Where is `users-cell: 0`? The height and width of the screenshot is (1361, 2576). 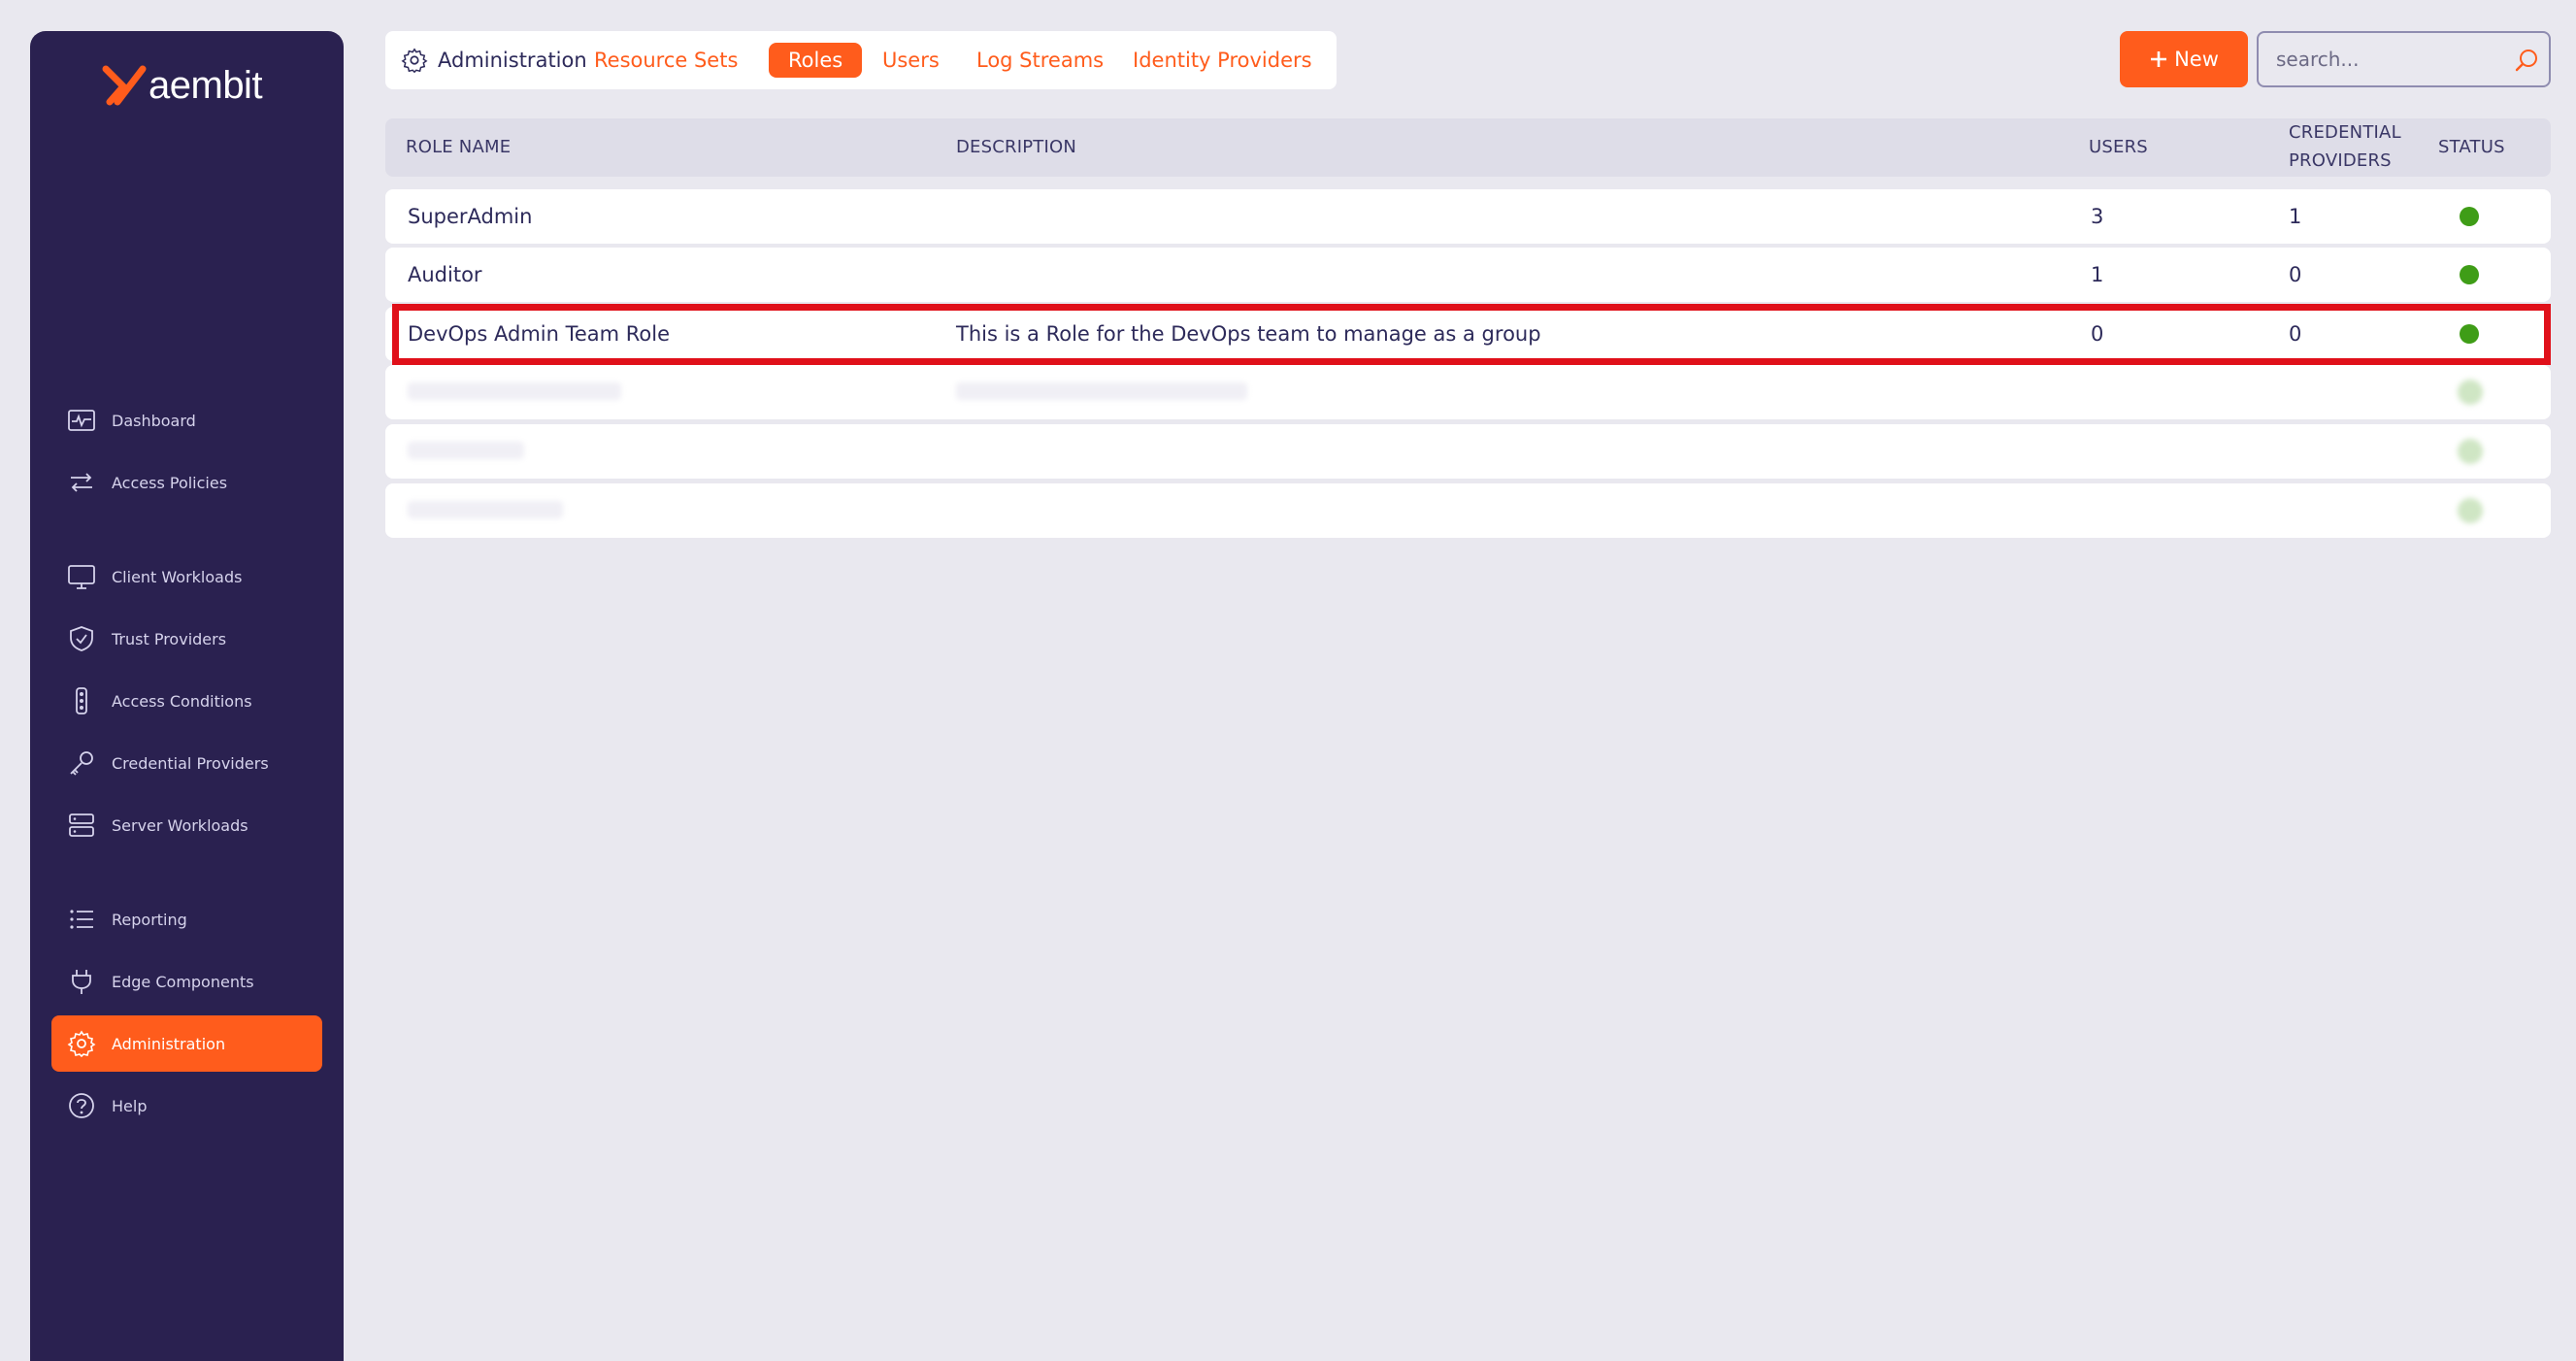 users-cell: 0 is located at coordinates (2097, 334).